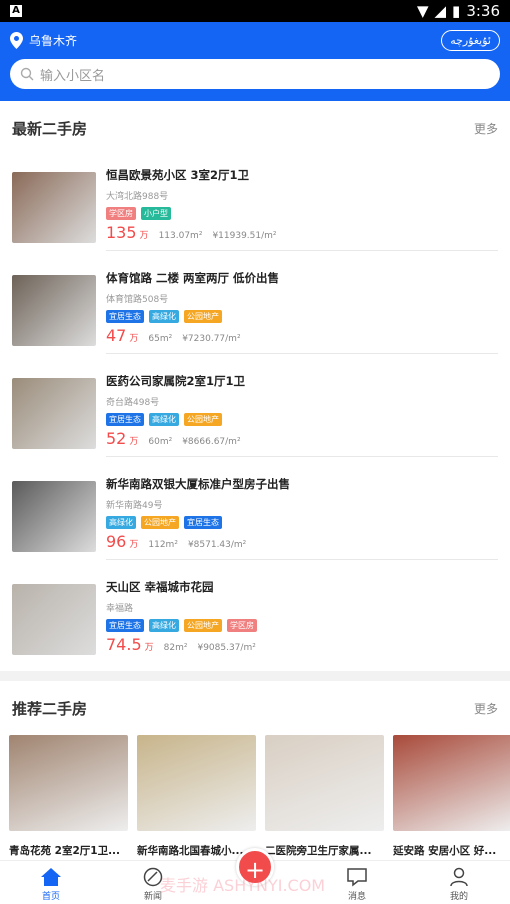  I want to click on listing-title: 体育馆路 二楼 两室两厅 低价出售, so click(193, 277).